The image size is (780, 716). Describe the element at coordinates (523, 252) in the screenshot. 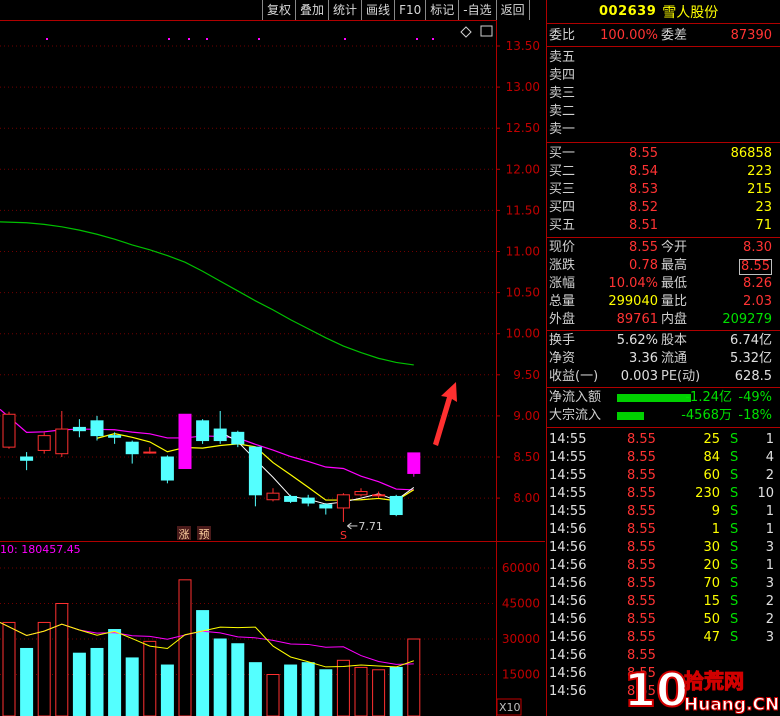

I see `price-axis-label: 11.00` at that location.